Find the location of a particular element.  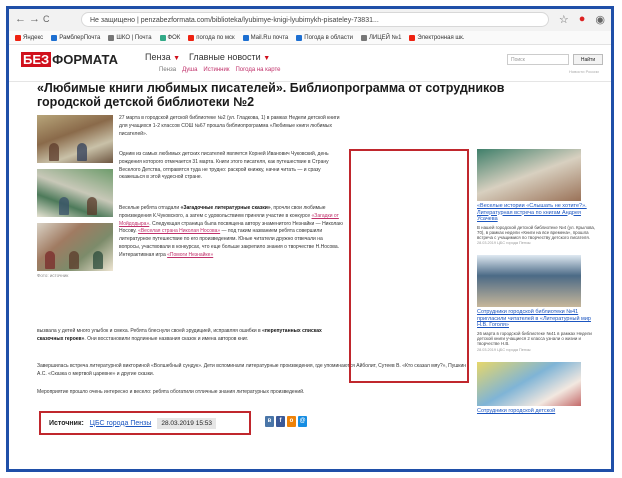

source-link: ЦБС города Пензы is located at coordinates (121, 423).